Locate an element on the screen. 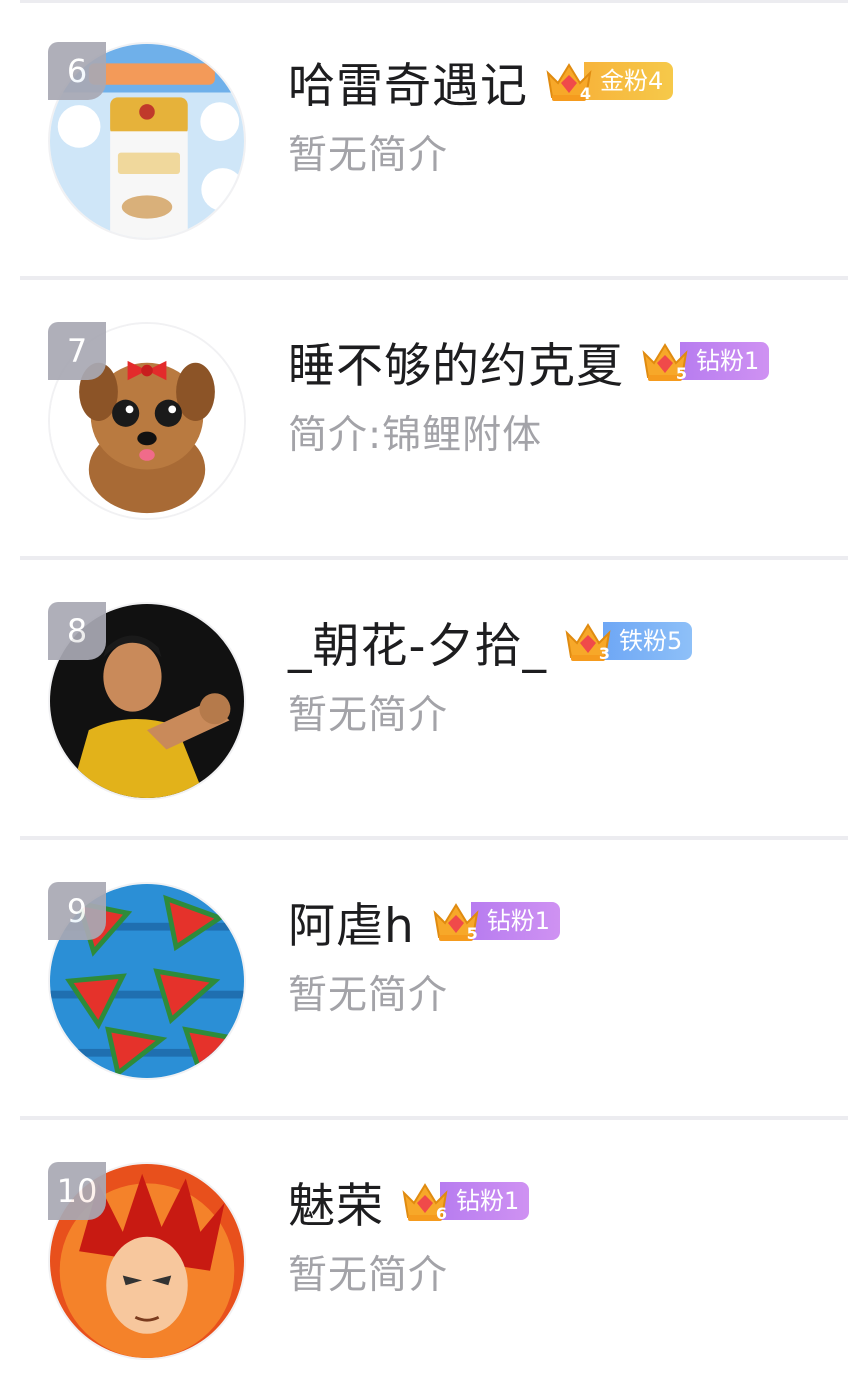 This screenshot has height=1392, width=848. fan-level-badge: 6 钻粉1 is located at coordinates (465, 1201).